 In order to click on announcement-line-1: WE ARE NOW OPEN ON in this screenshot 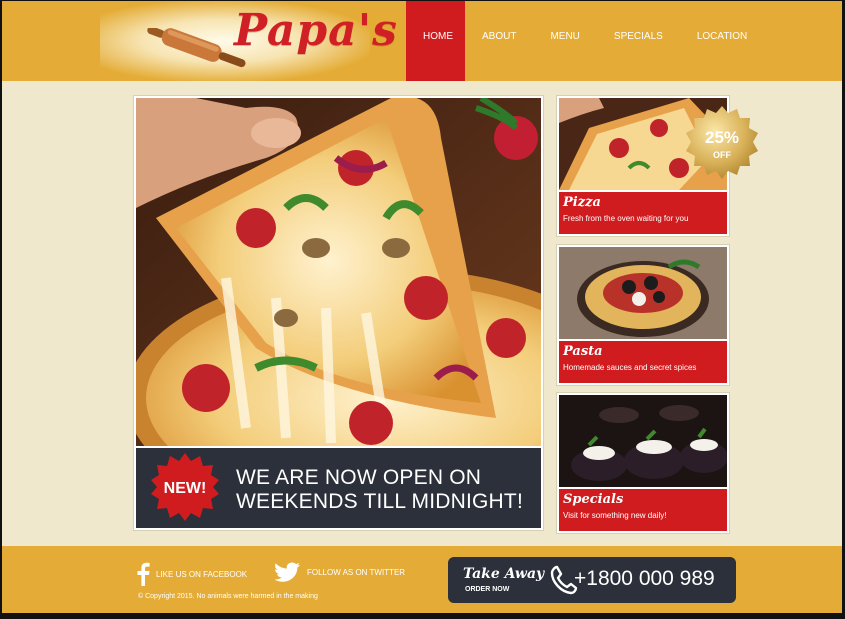, I will do `click(359, 477)`.